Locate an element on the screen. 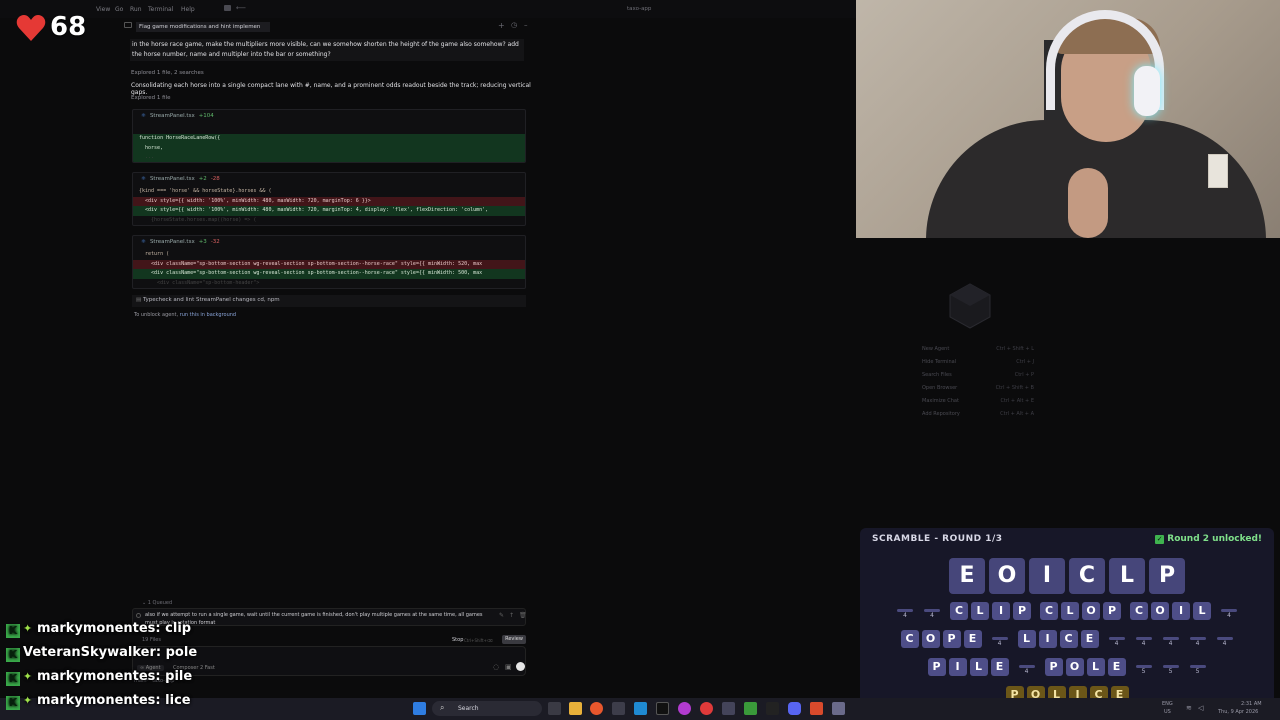  github-icon is located at coordinates (684, 708).